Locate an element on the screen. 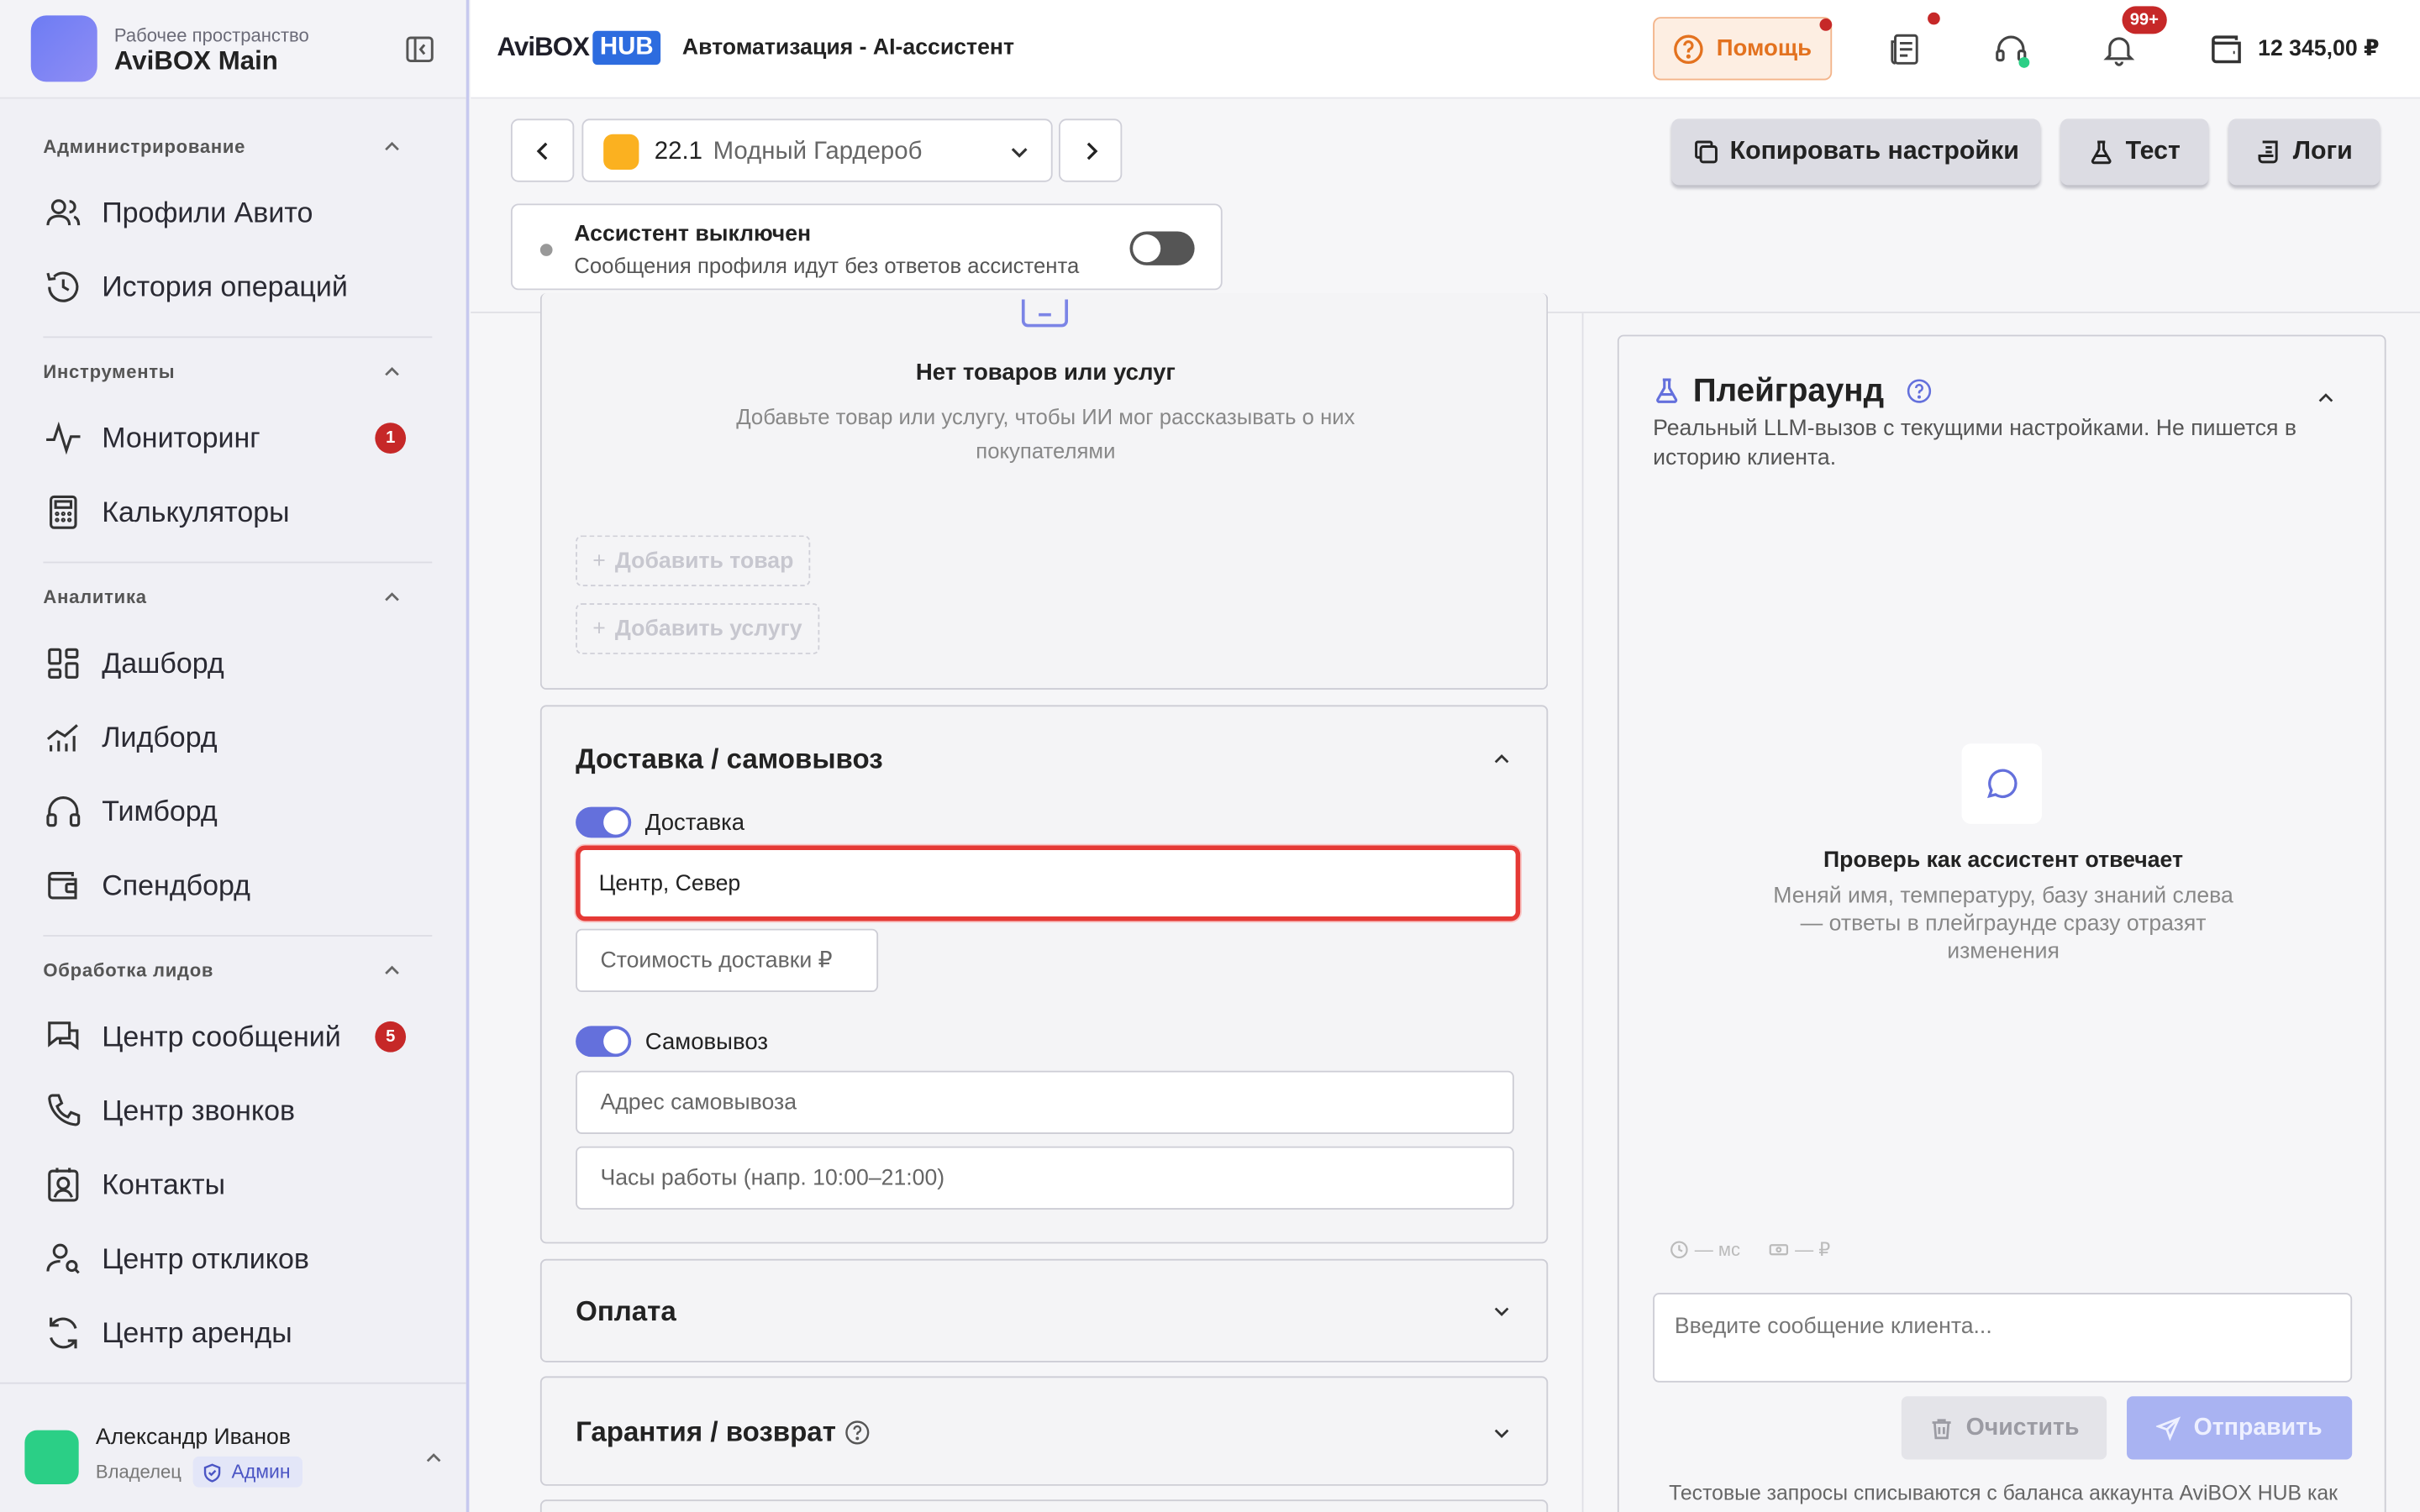 This screenshot has width=2420, height=1512. online-indicator is located at coordinates (2024, 62).